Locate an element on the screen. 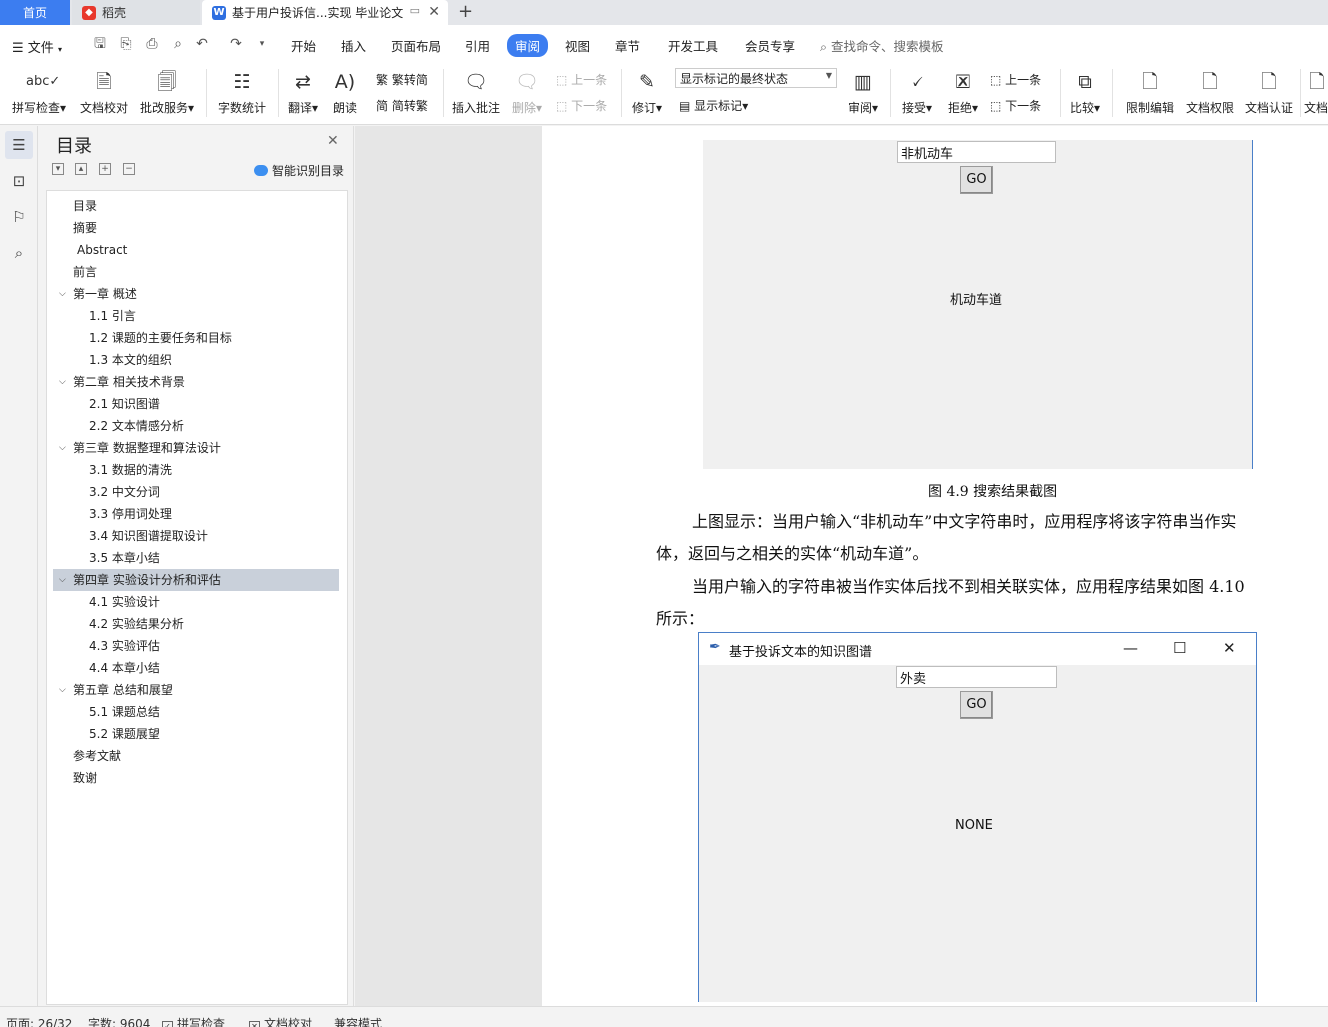 The width and height of the screenshot is (1328, 1027). toc-item: 3.1 数据的清洗 is located at coordinates (196, 470).